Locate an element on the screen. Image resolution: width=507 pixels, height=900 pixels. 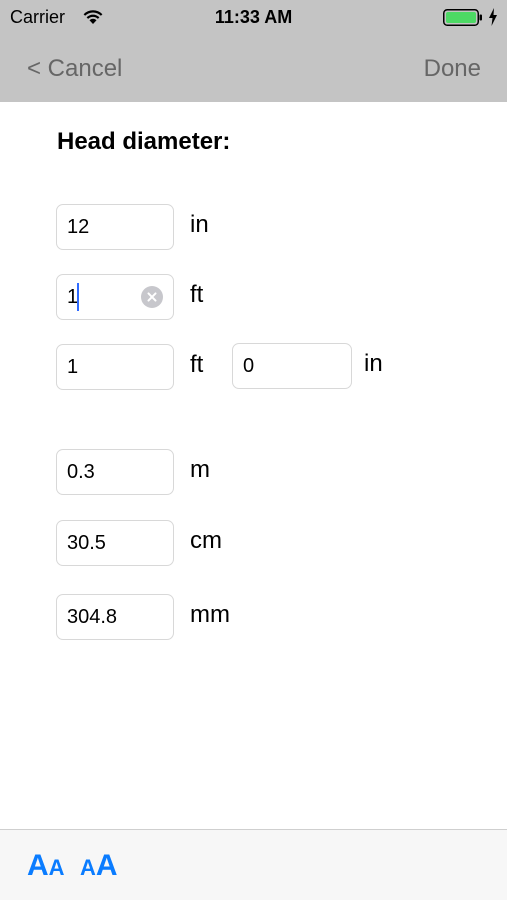
decrease-text-size-button: AA is located at coordinates (46, 866).